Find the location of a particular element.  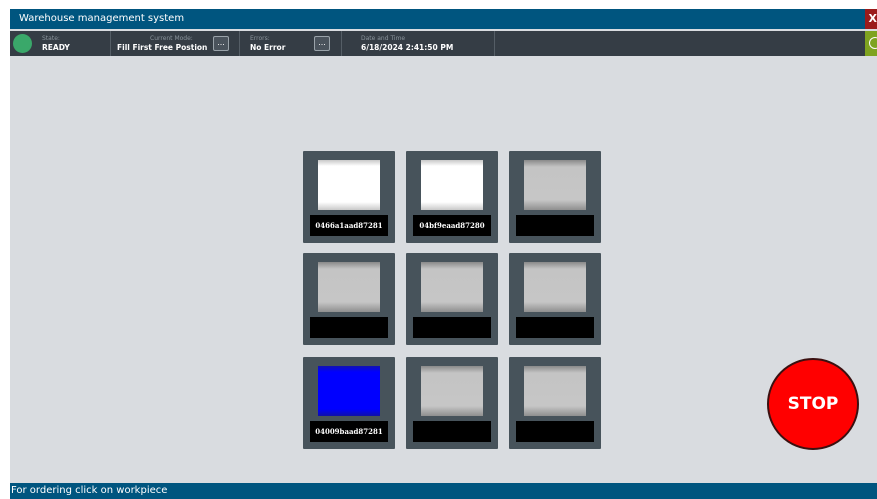

close-icon: X is located at coordinates (872, 18).